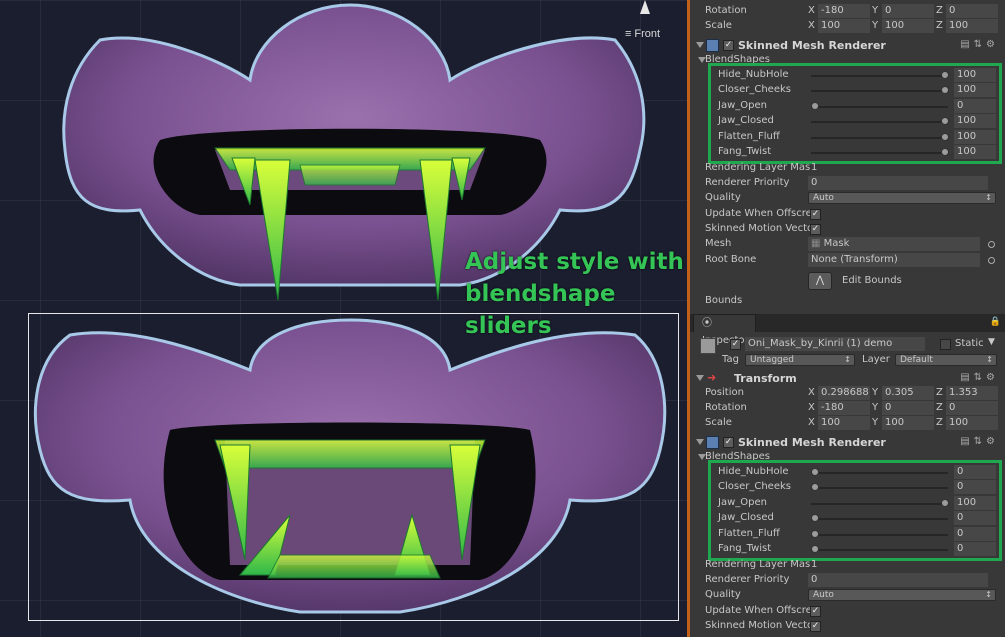 This screenshot has width=1005, height=637. I want to click on edit-bounds-button: ⋀, so click(820, 281).